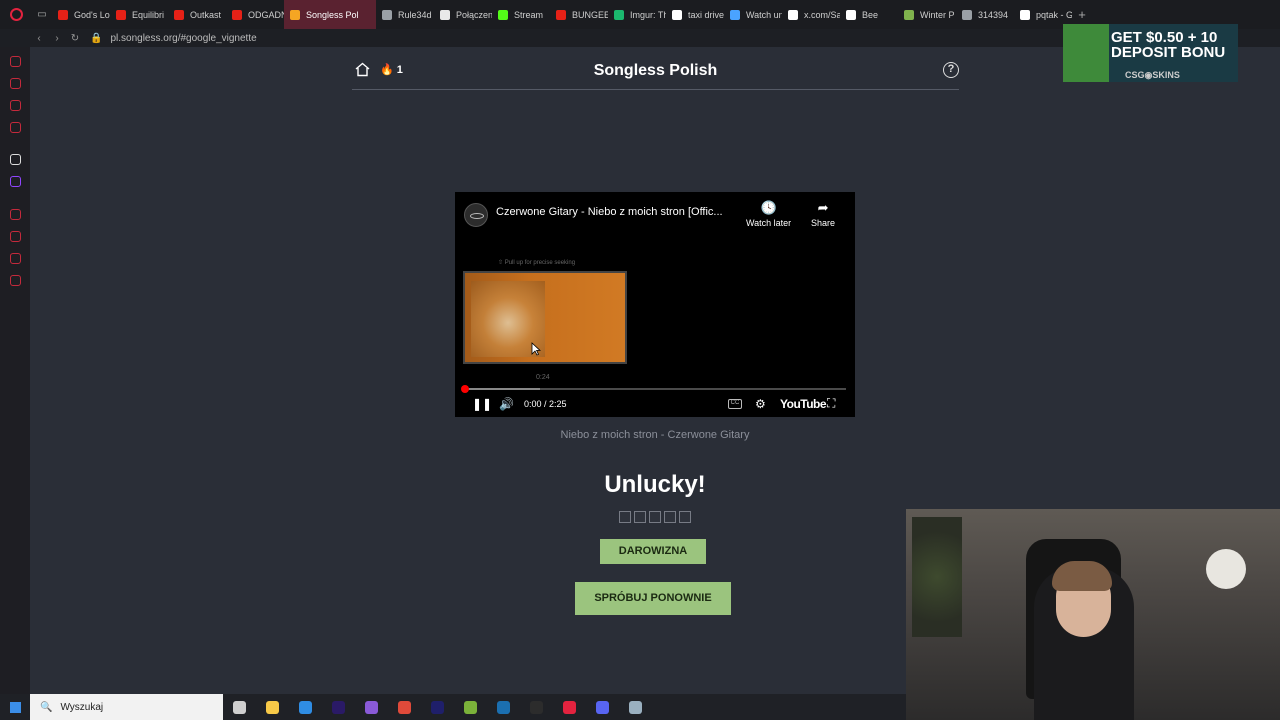  What do you see at coordinates (474, 14) in the screenshot?
I see `tab-label: Połączen` at bounding box center [474, 14].